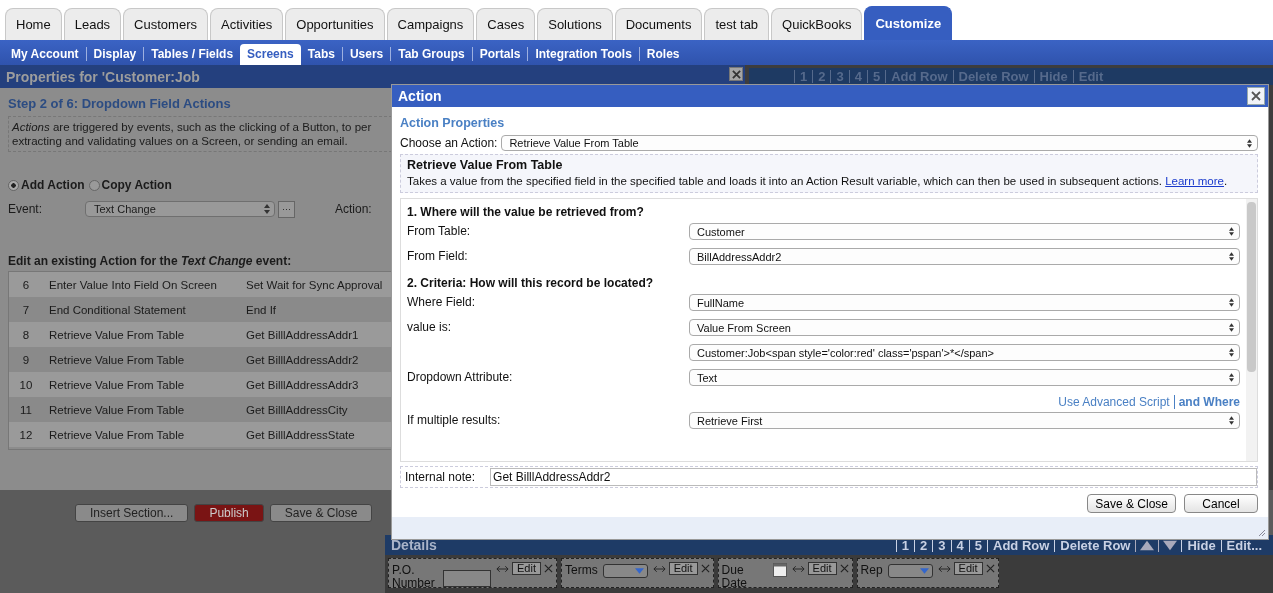 Image resolution: width=1273 pixels, height=593 pixels. What do you see at coordinates (130, 185) in the screenshot?
I see `radio-option: Copy Action` at bounding box center [130, 185].